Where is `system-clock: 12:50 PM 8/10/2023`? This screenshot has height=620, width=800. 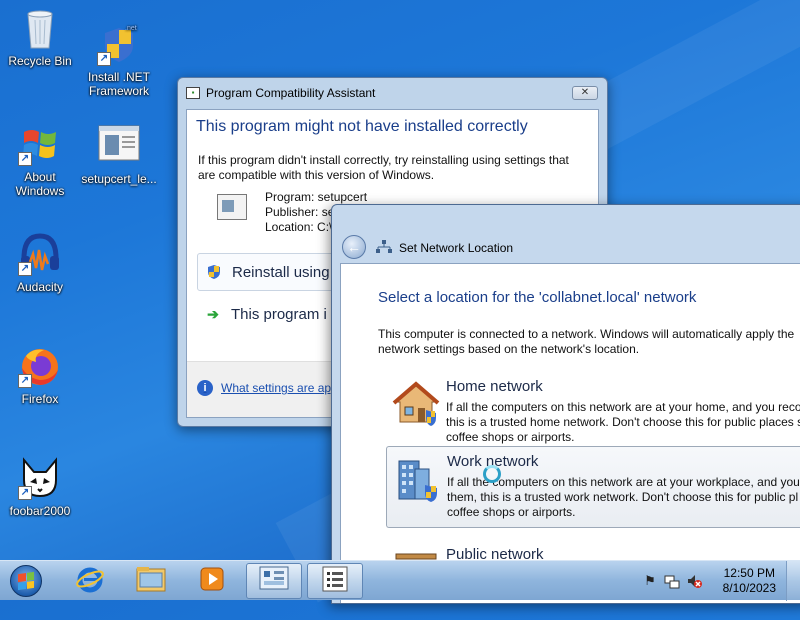 system-clock: 12:50 PM 8/10/2023 is located at coordinates (749, 581).